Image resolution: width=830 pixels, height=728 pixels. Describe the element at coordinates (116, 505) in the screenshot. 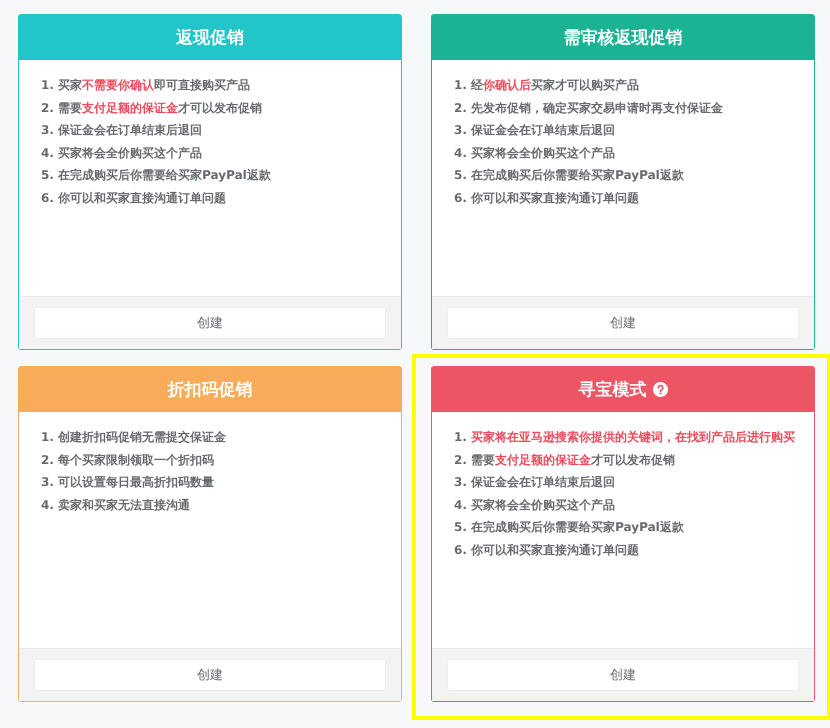

I see `rule-text: 4. 卖家和买家无法直接沟通` at that location.